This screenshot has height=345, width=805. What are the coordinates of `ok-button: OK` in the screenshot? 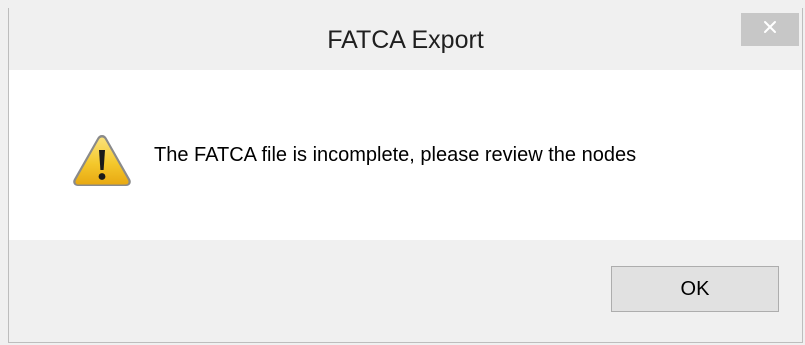 It's located at (695, 289).